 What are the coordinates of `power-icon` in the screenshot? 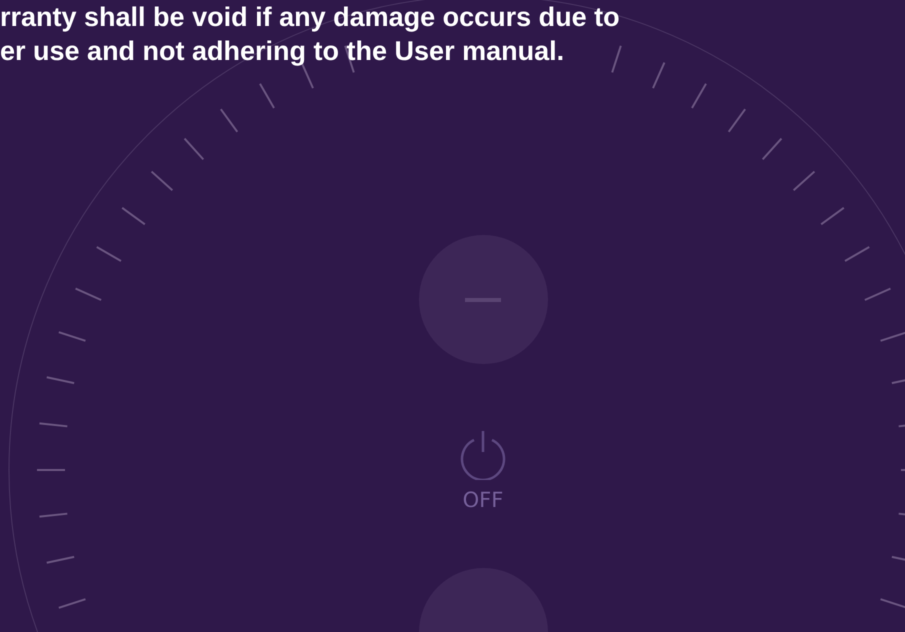 It's located at (483, 455).